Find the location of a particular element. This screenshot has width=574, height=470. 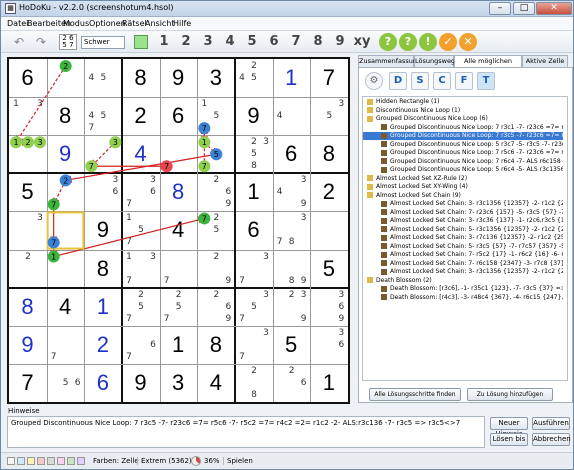

new-hint-button: Neuer Hinweis is located at coordinates (509, 427).